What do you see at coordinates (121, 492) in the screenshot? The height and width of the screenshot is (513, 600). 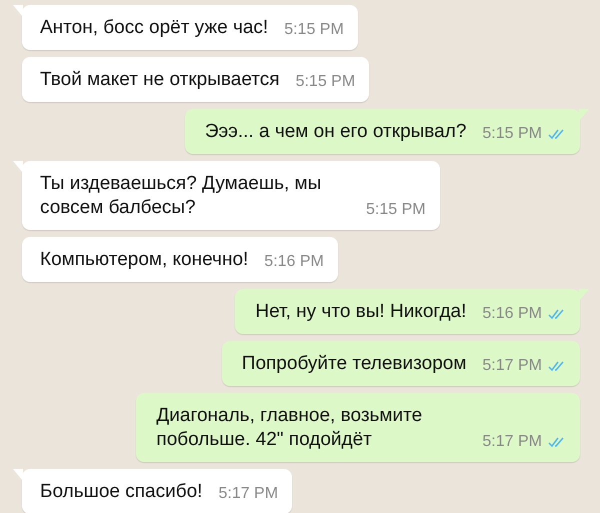 I see `message-text: Большое спасибо!` at bounding box center [121, 492].